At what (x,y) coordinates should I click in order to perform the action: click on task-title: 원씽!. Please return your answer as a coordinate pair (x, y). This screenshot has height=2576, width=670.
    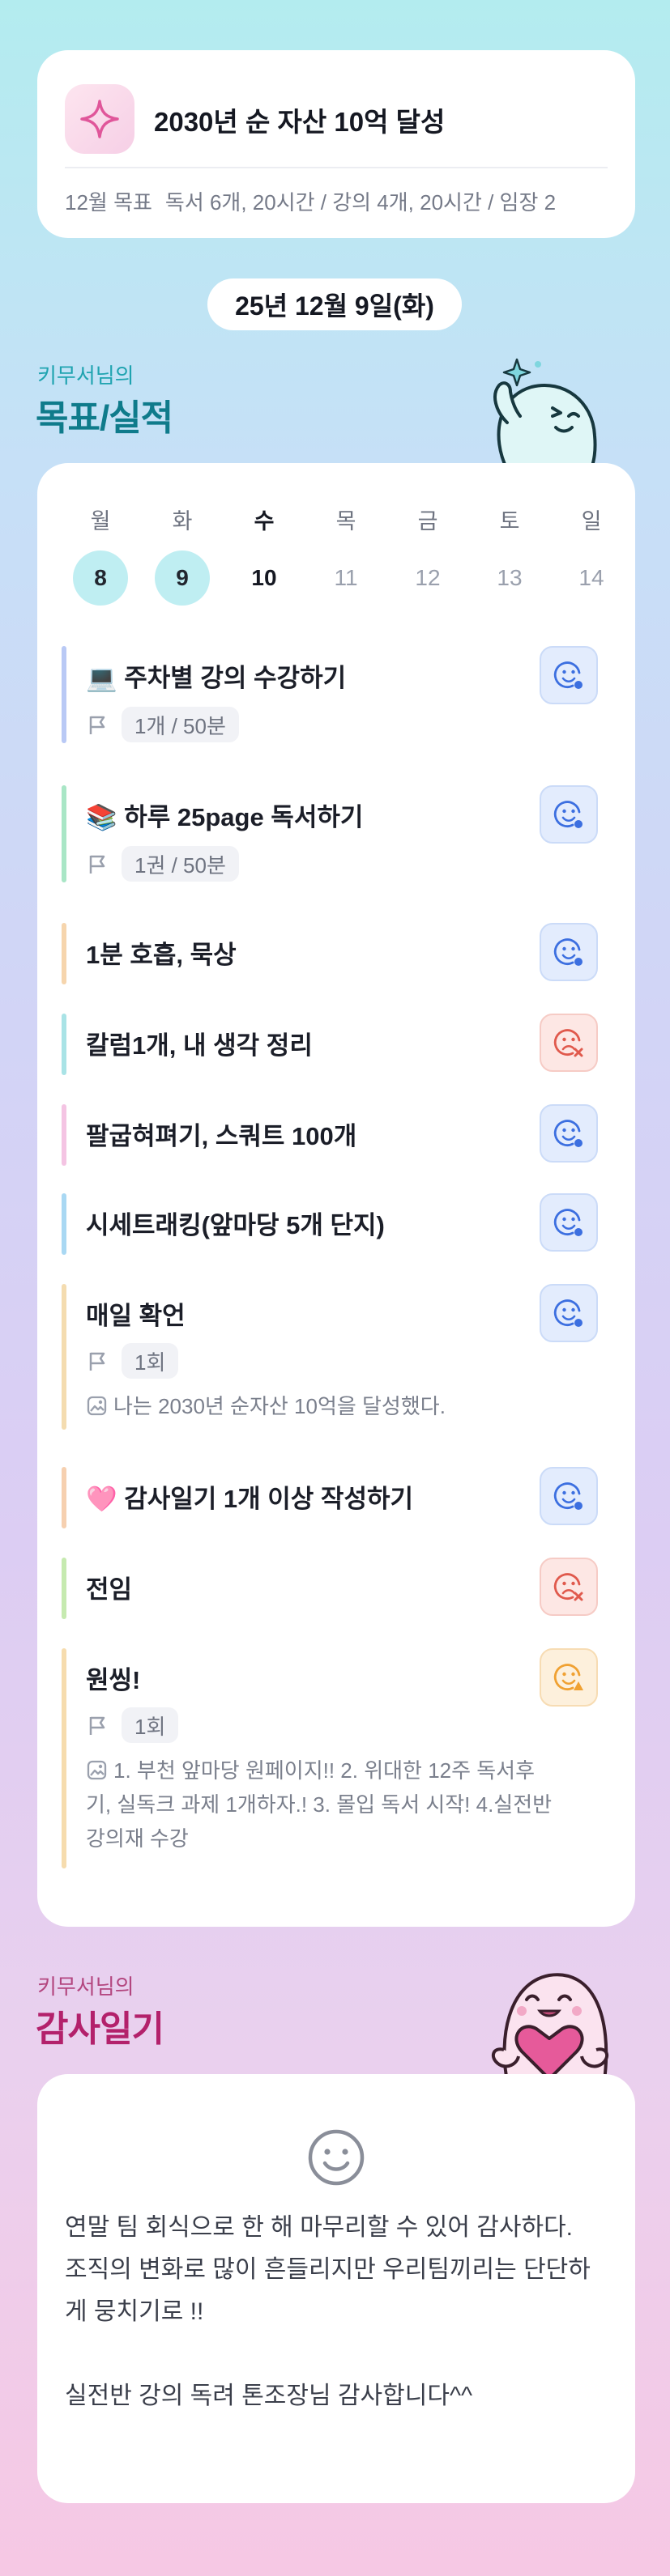
    Looking at the image, I should click on (114, 1680).